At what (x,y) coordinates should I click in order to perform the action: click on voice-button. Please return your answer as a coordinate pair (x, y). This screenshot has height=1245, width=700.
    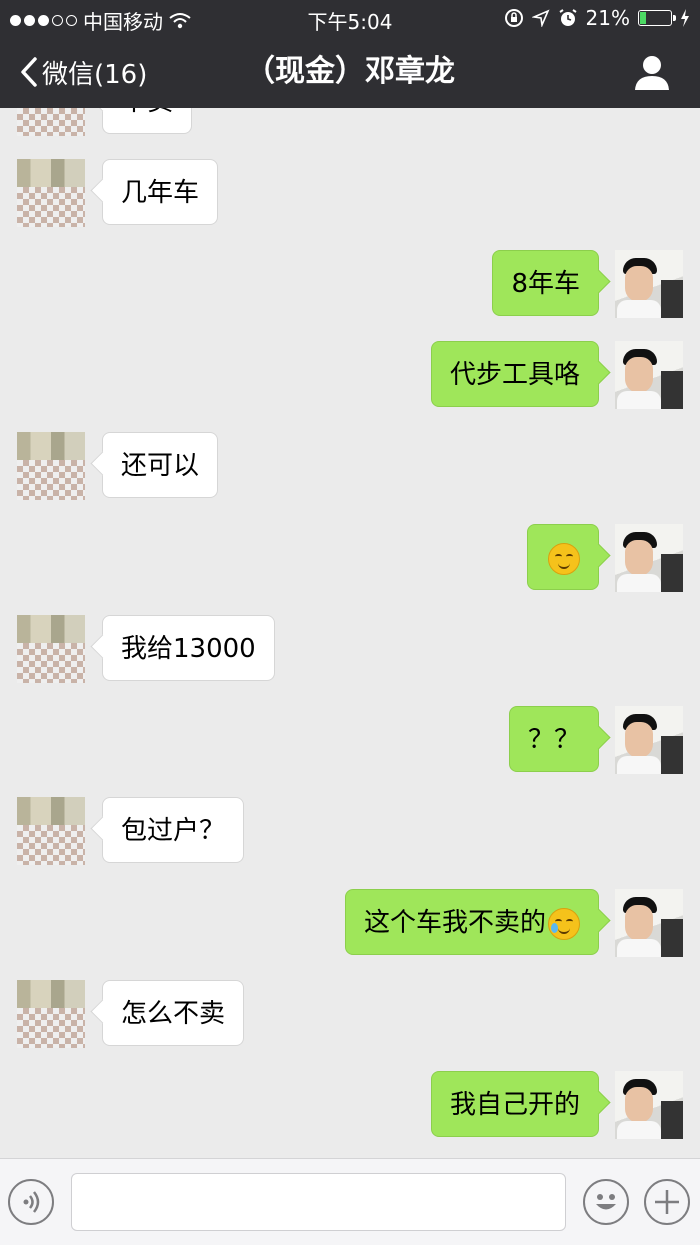
    Looking at the image, I should click on (31, 1202).